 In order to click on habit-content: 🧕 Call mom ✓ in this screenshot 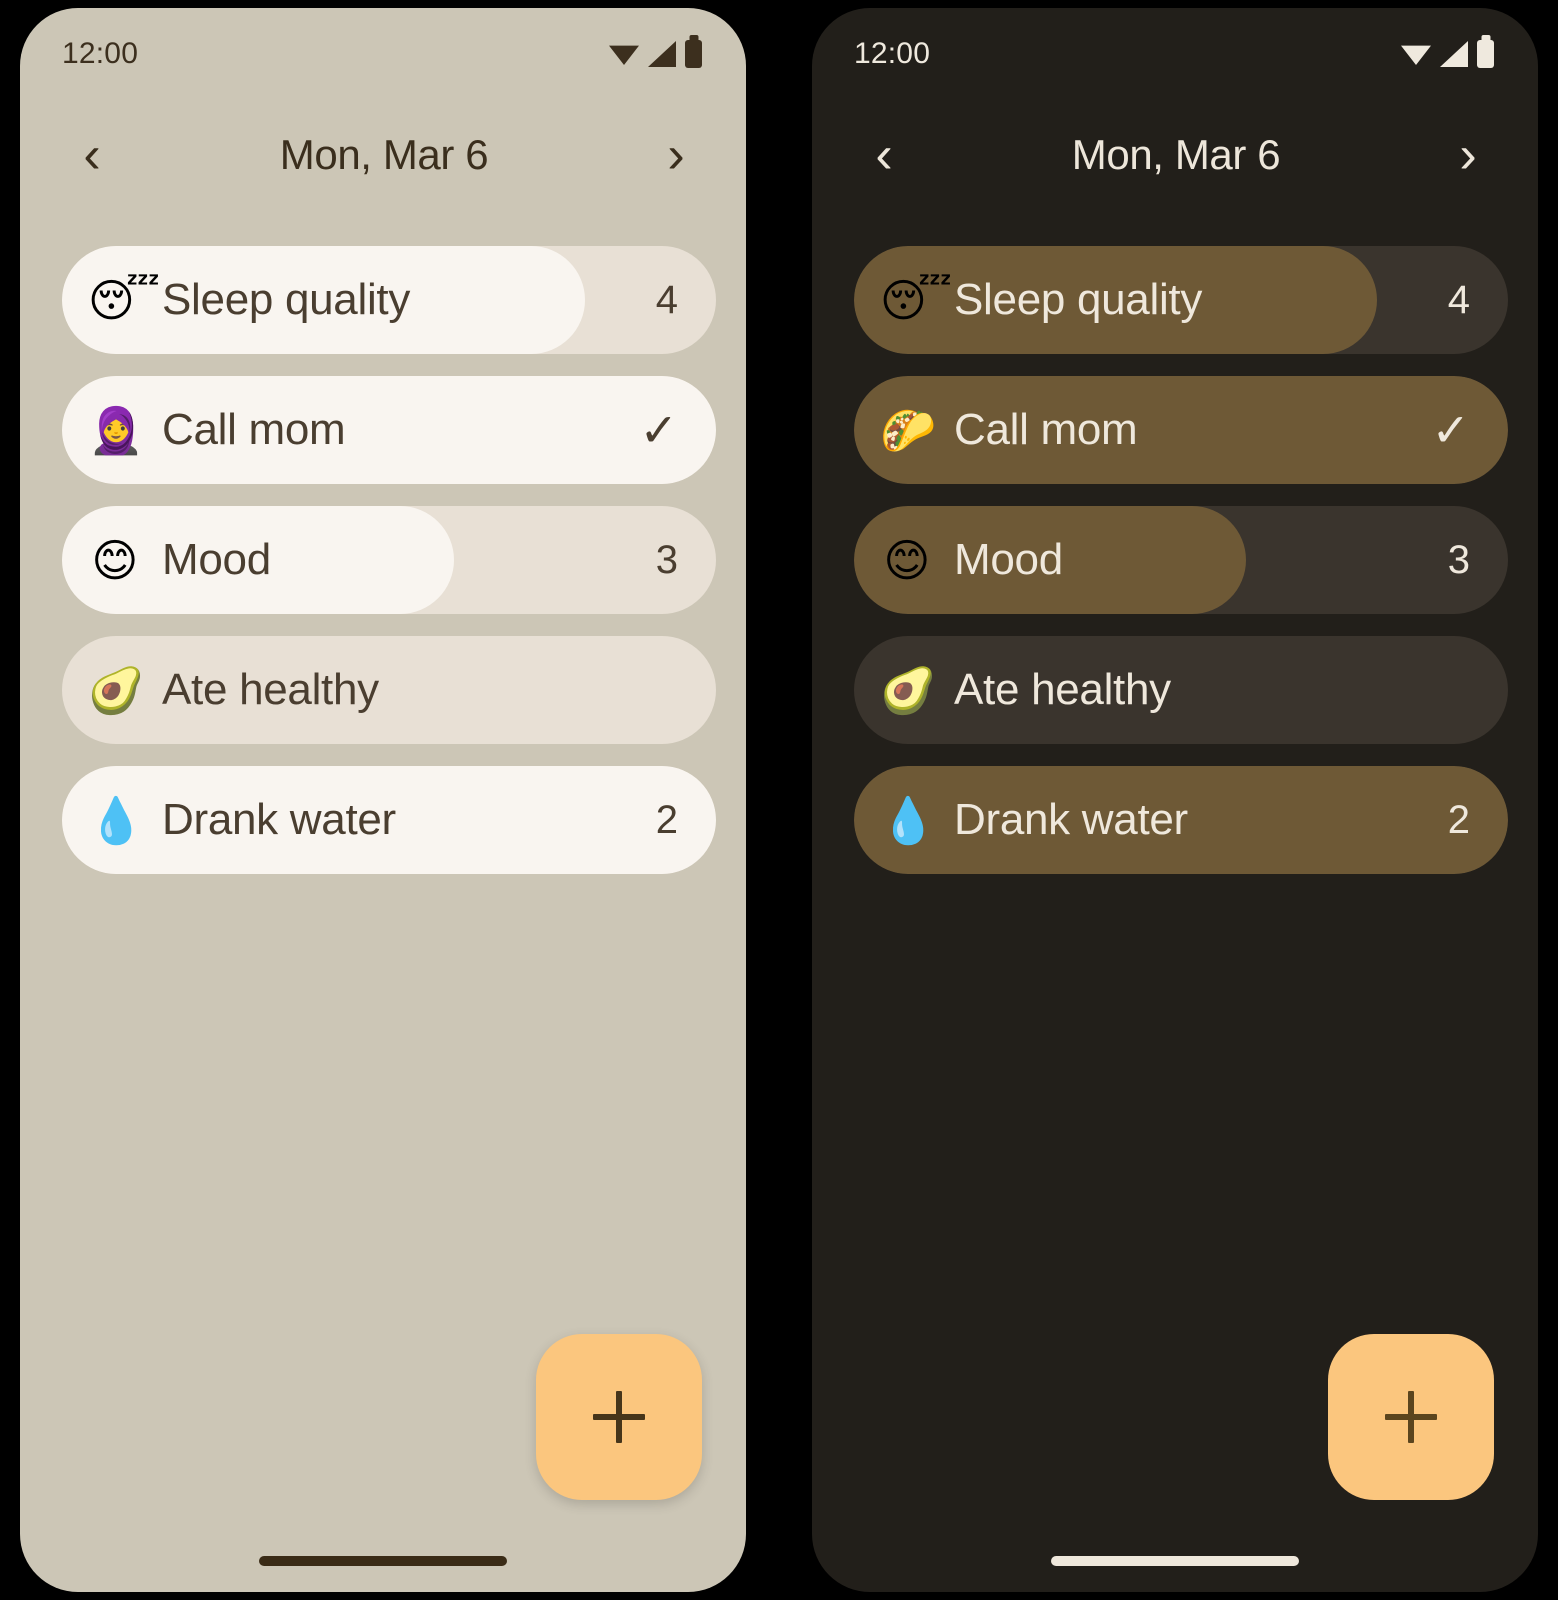, I will do `click(389, 430)`.